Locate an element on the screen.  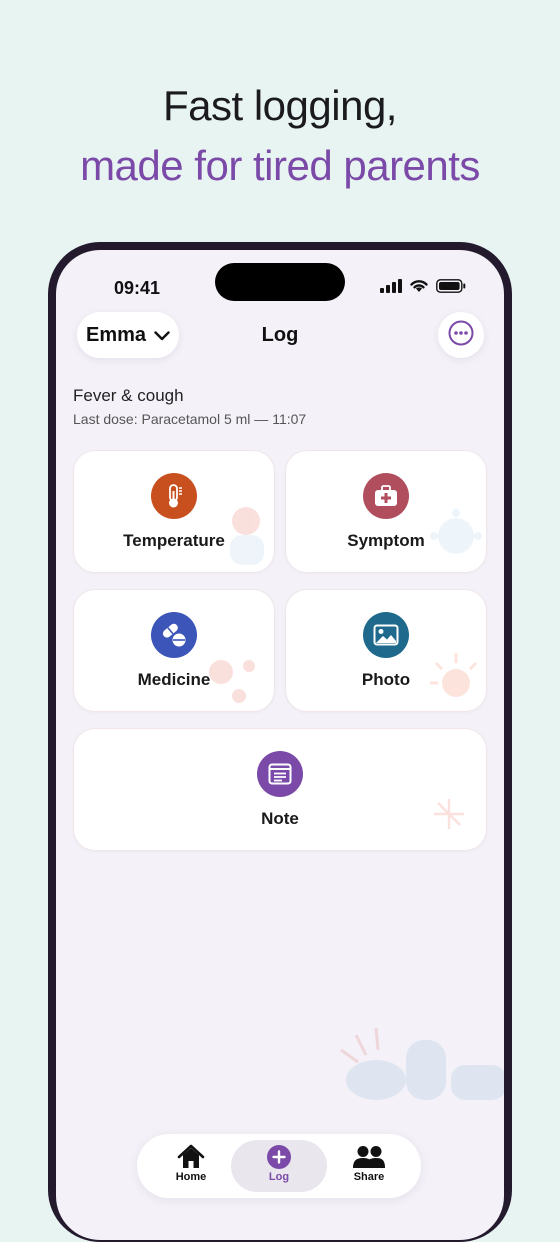
headline-line-2: made for tired parents is located at coordinates (280, 165).